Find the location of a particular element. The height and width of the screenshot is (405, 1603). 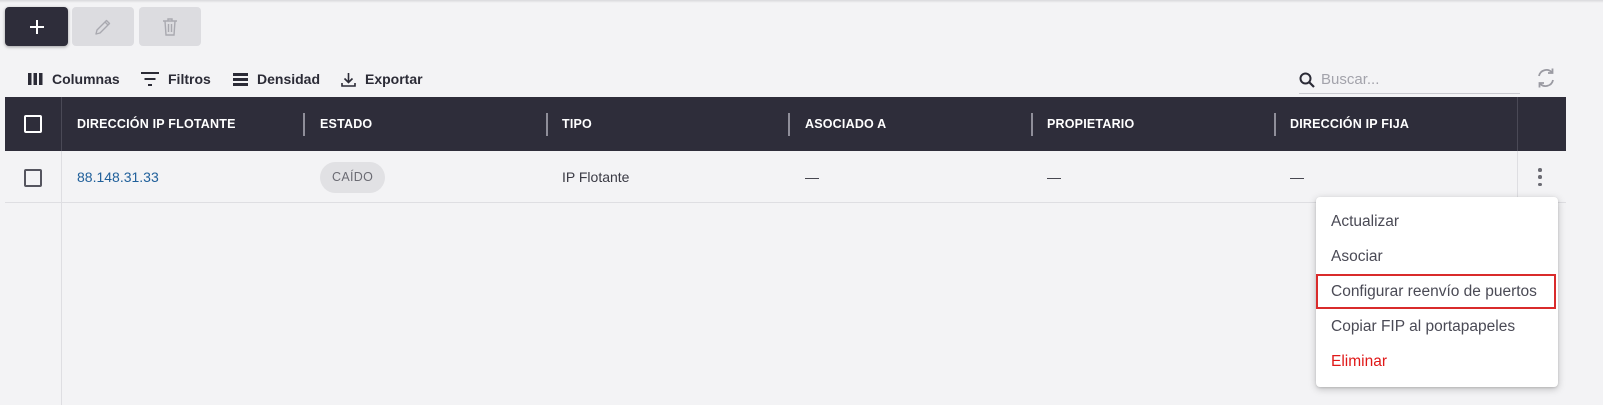

refresh-button is located at coordinates (1546, 78).